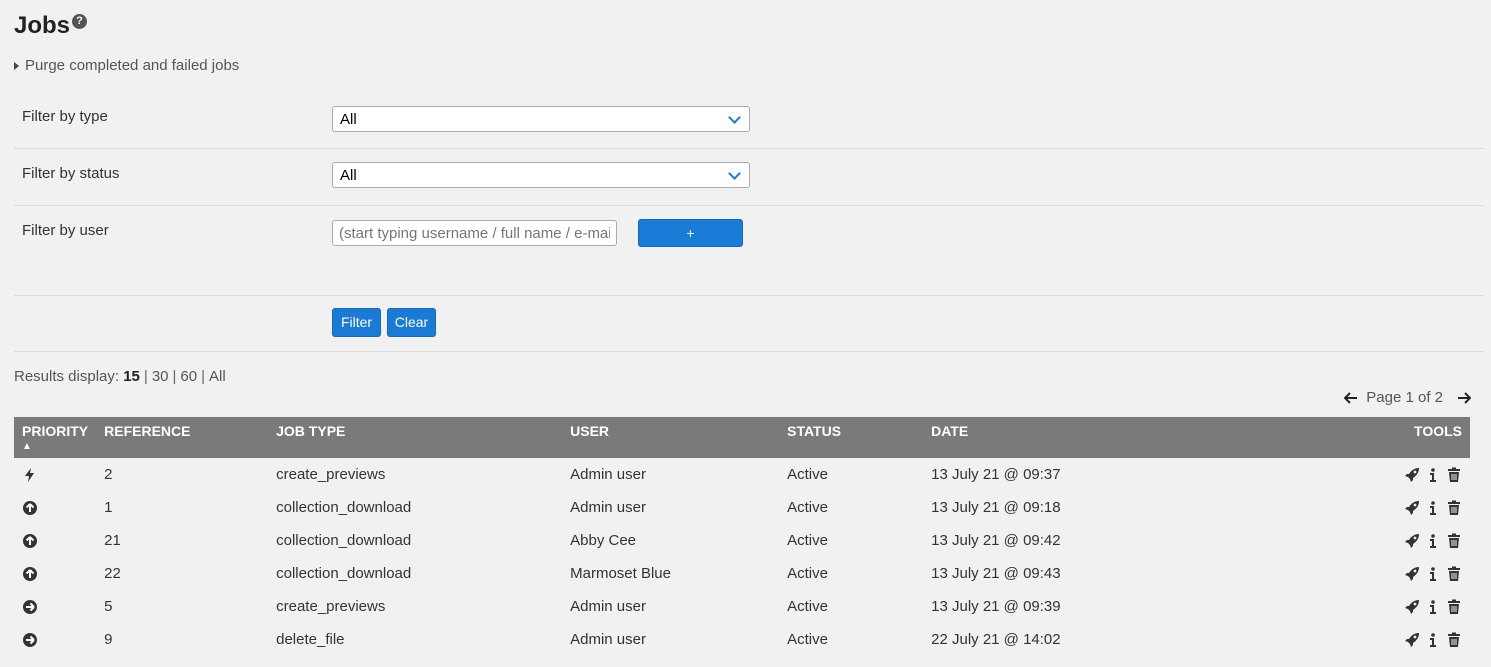  What do you see at coordinates (603, 540) in the screenshot?
I see `cell-user: Abby Cee` at bounding box center [603, 540].